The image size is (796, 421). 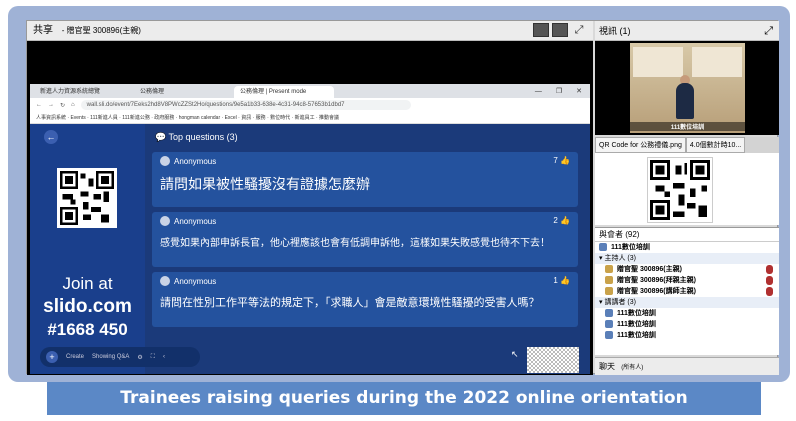 What do you see at coordinates (579, 92) in the screenshot?
I see `close-icon: ✕` at bounding box center [579, 92].